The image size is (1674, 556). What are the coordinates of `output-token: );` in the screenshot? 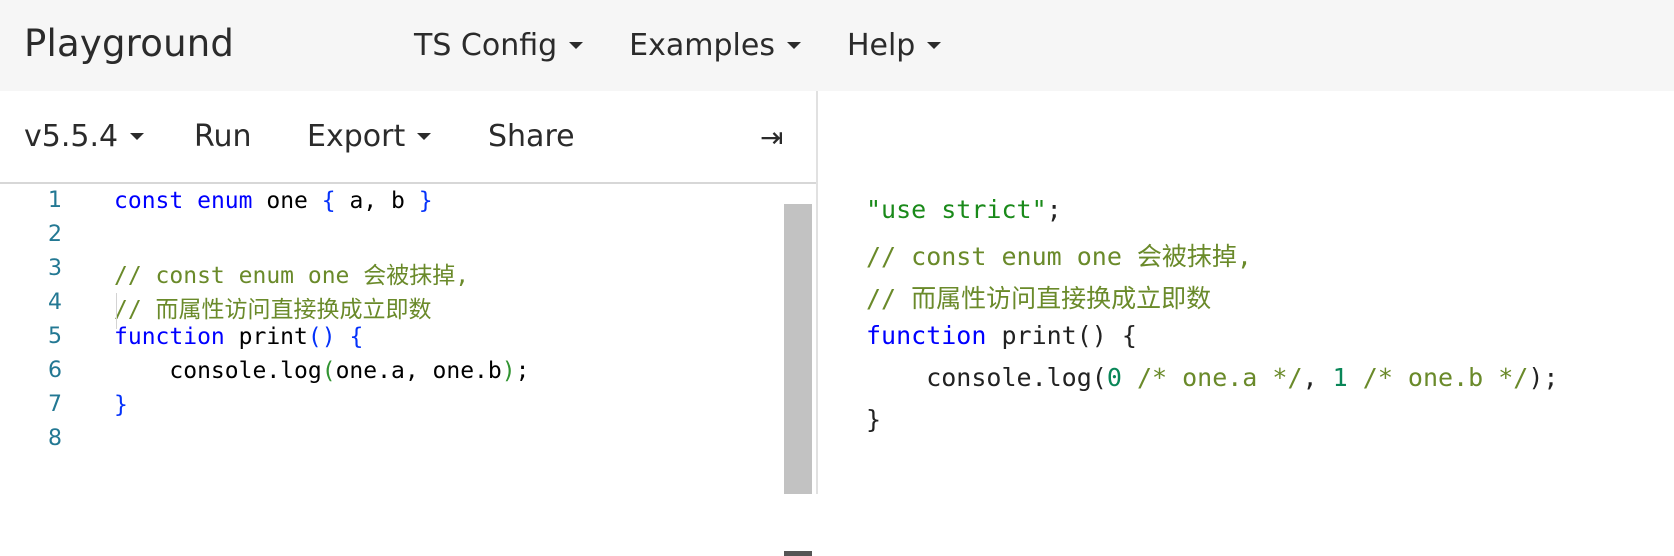 It's located at (1543, 377).